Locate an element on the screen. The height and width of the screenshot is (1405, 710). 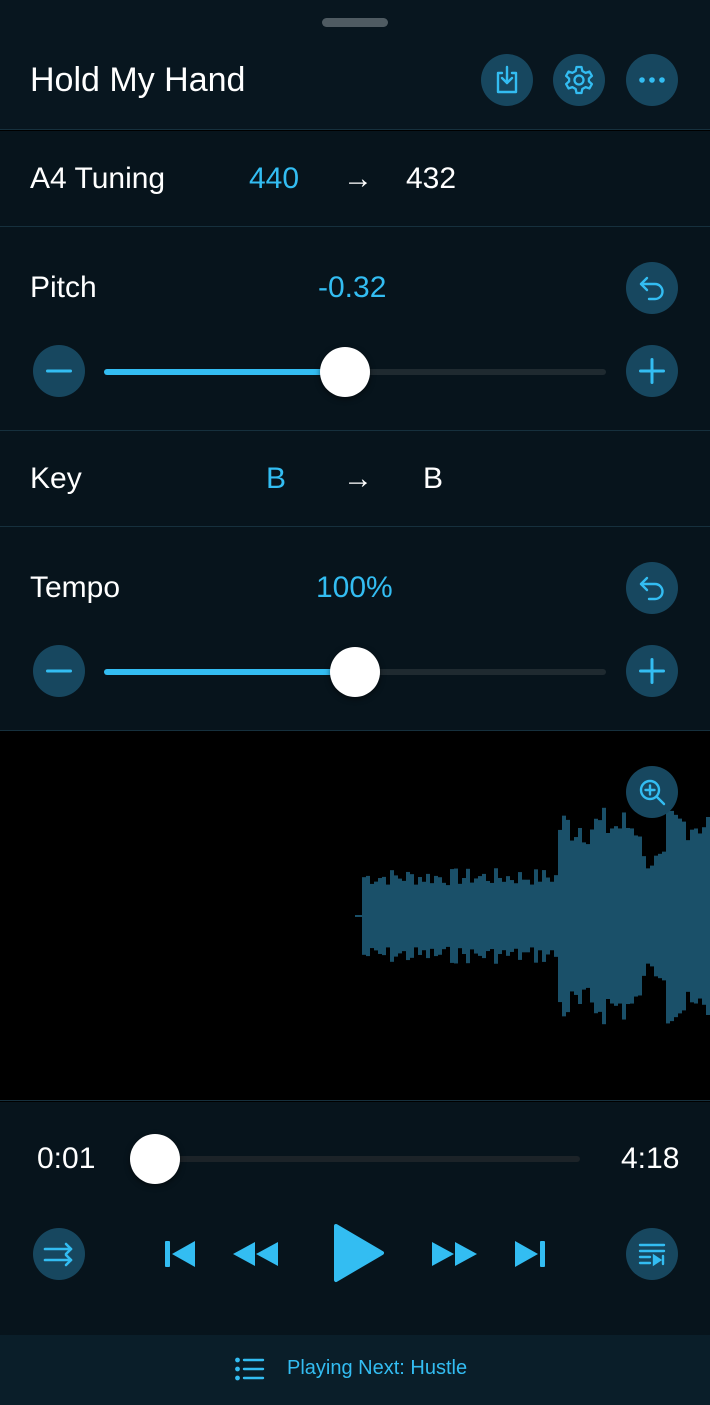
skip-next-icon is located at coordinates (530, 1254).